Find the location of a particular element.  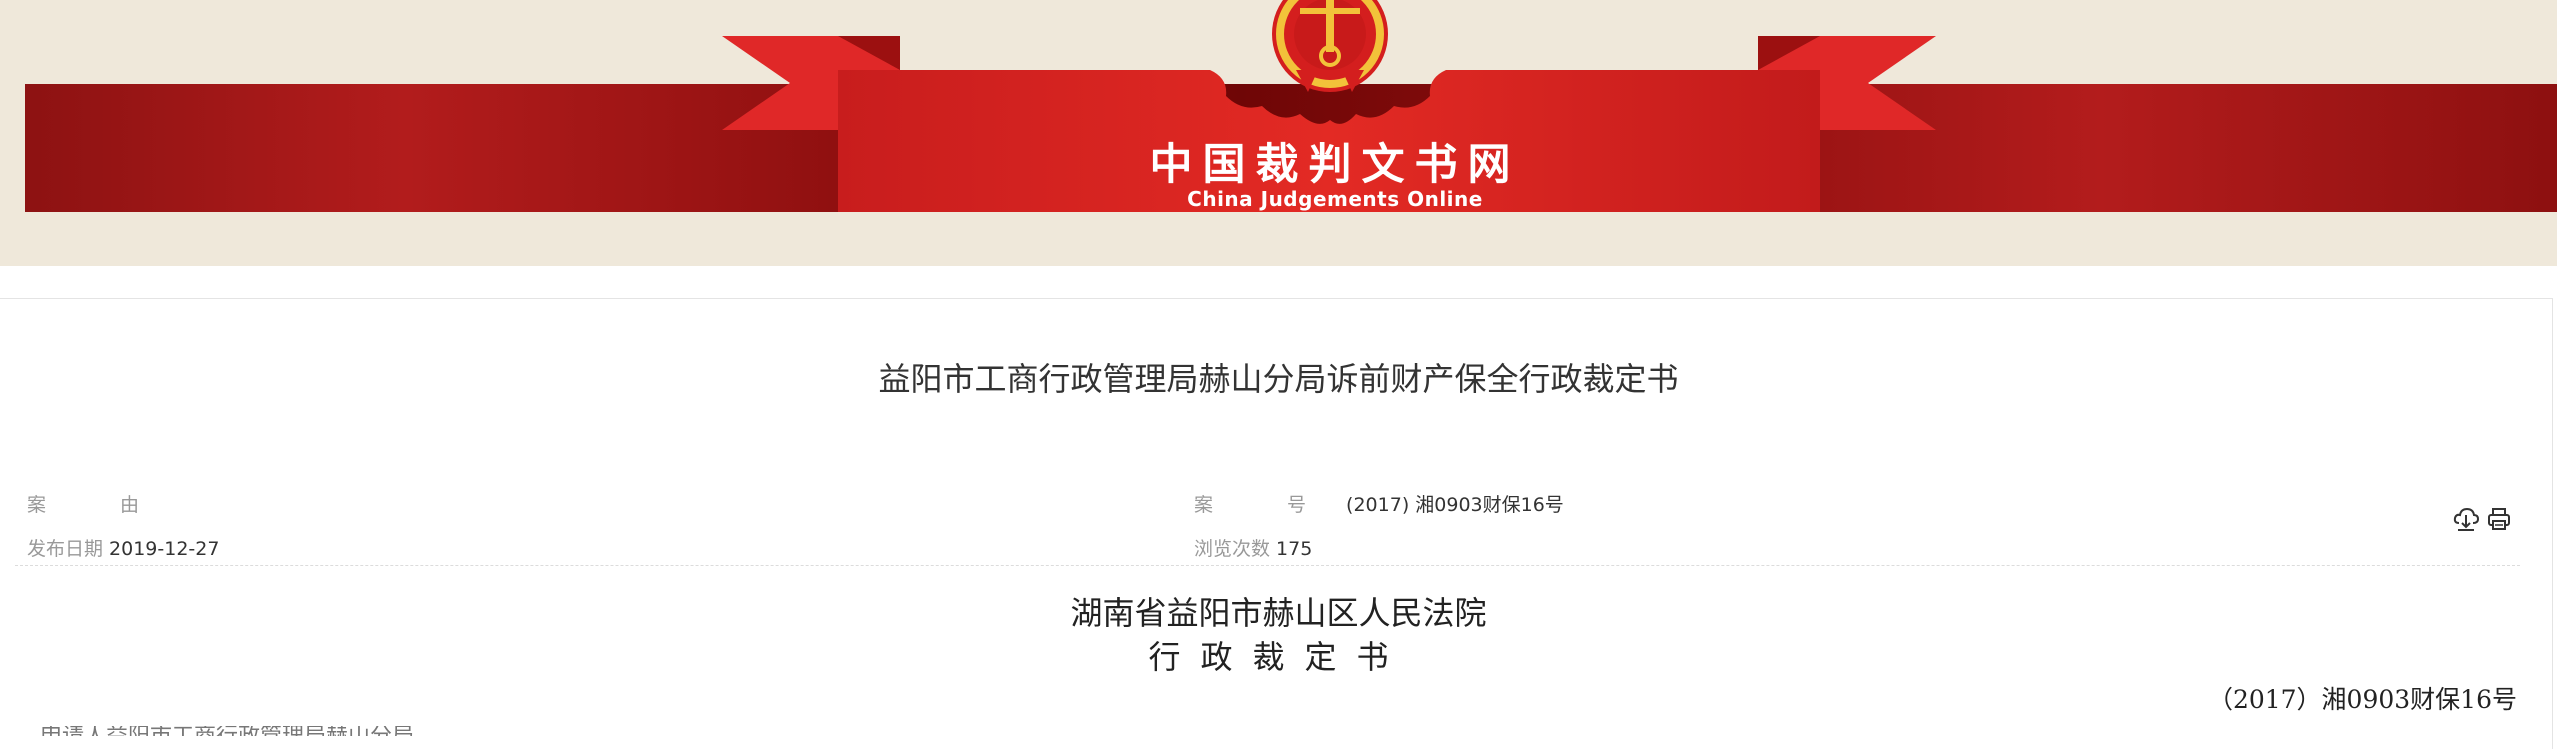

meta-publish-date-label: 发布日期 is located at coordinates (65, 549).